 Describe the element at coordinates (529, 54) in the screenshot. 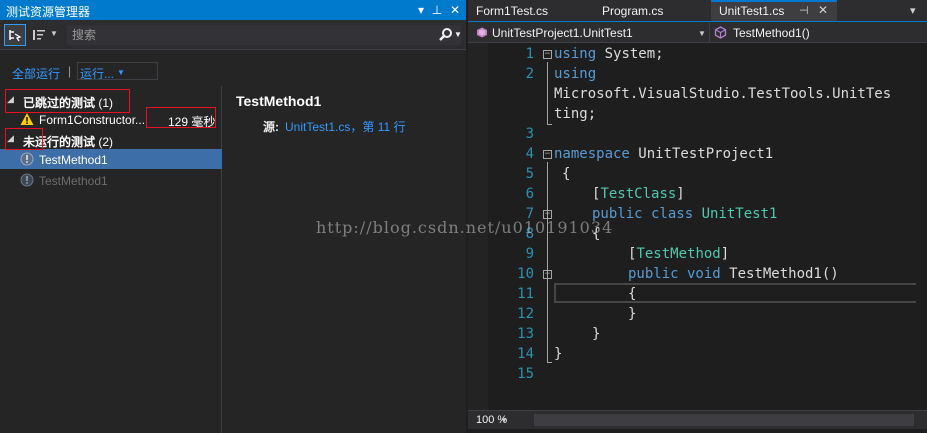

I see `line-number: 1` at that location.